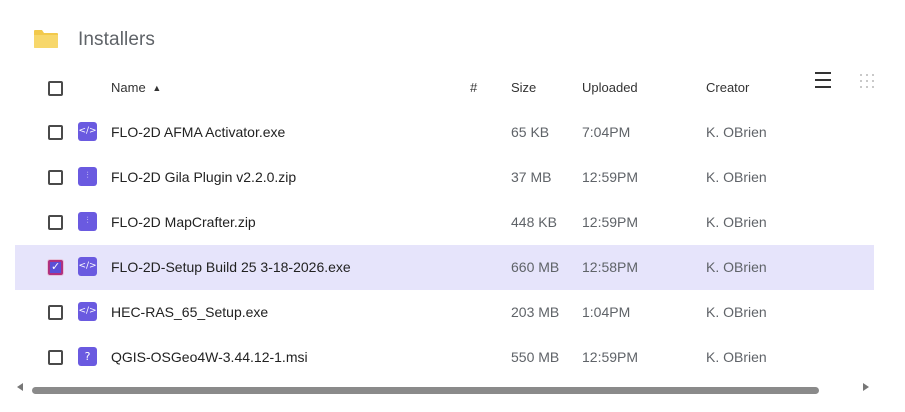 Image resolution: width=905 pixels, height=412 pixels. Describe the element at coordinates (55, 88) in the screenshot. I see `select-all-checkbox` at that location.